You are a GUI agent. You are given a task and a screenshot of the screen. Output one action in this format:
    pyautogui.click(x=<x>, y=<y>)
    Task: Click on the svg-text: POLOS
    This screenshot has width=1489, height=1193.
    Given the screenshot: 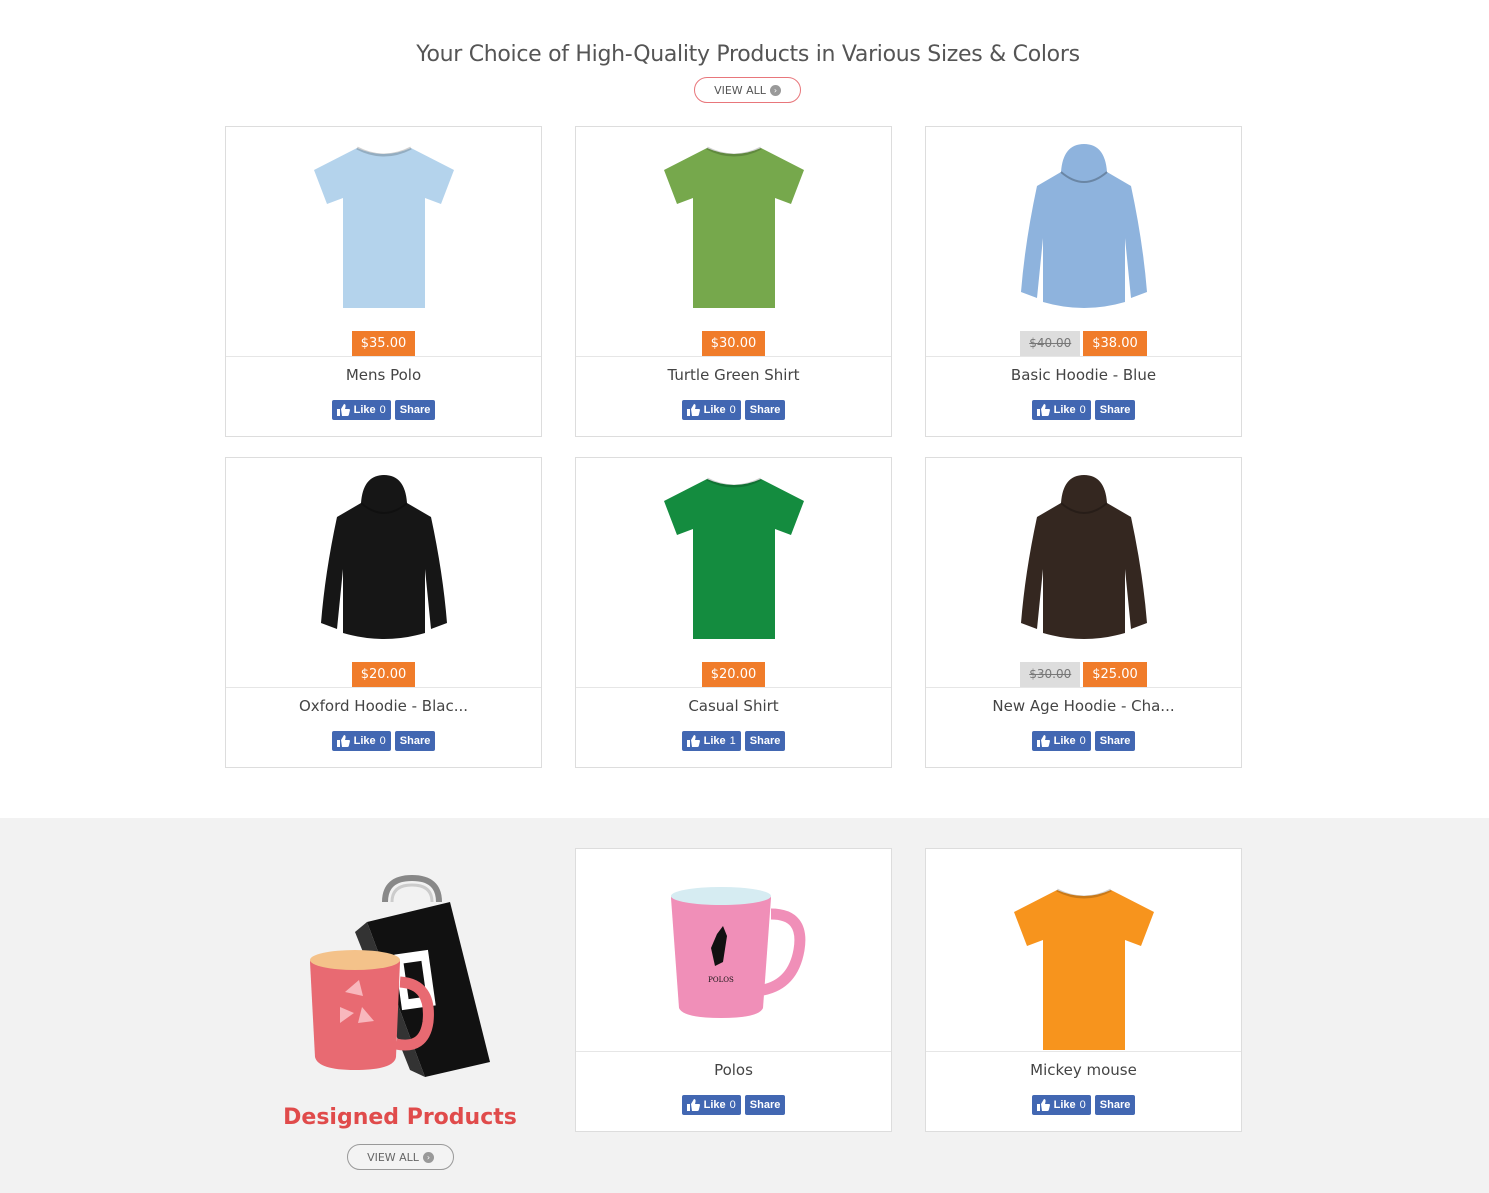 What is the action you would take?
    pyautogui.click(x=721, y=980)
    